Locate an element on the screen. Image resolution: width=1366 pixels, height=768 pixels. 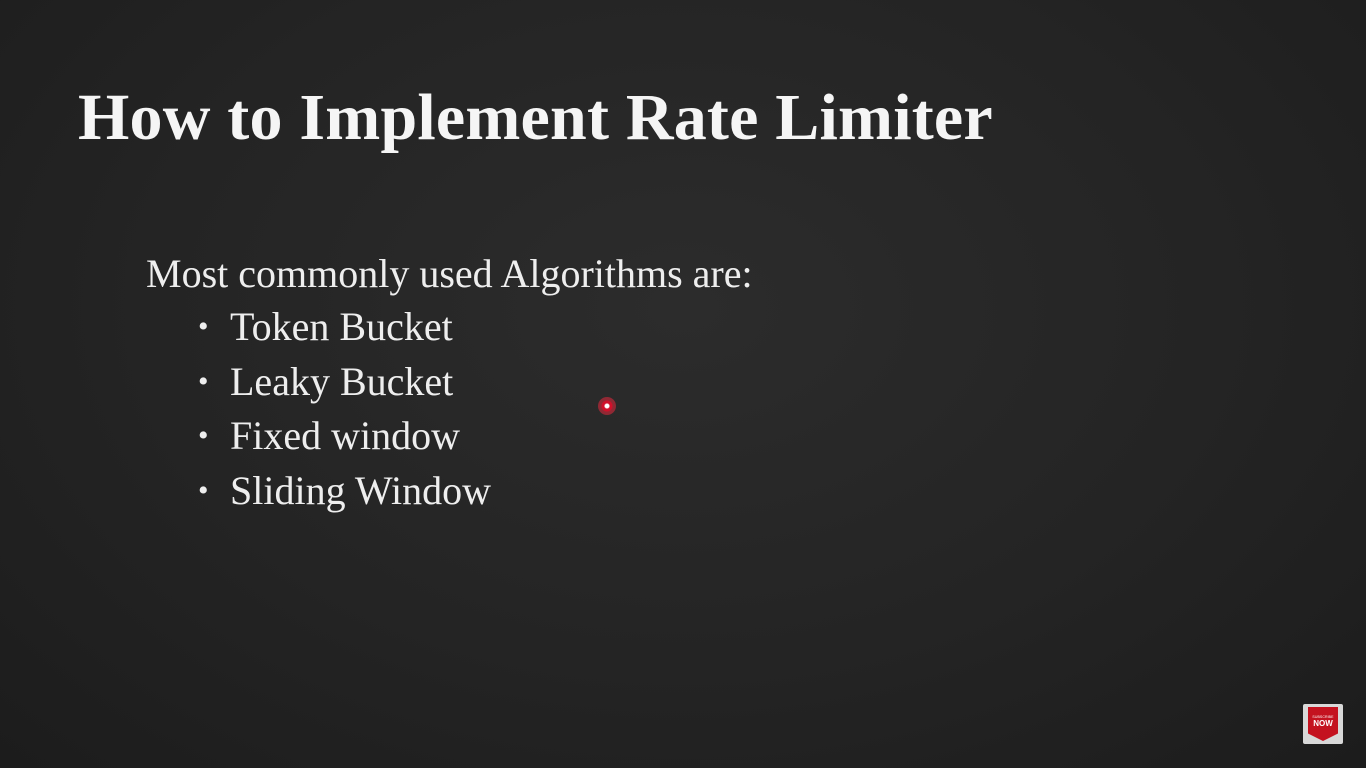
pointer-highlight-icon is located at coordinates (607, 406).